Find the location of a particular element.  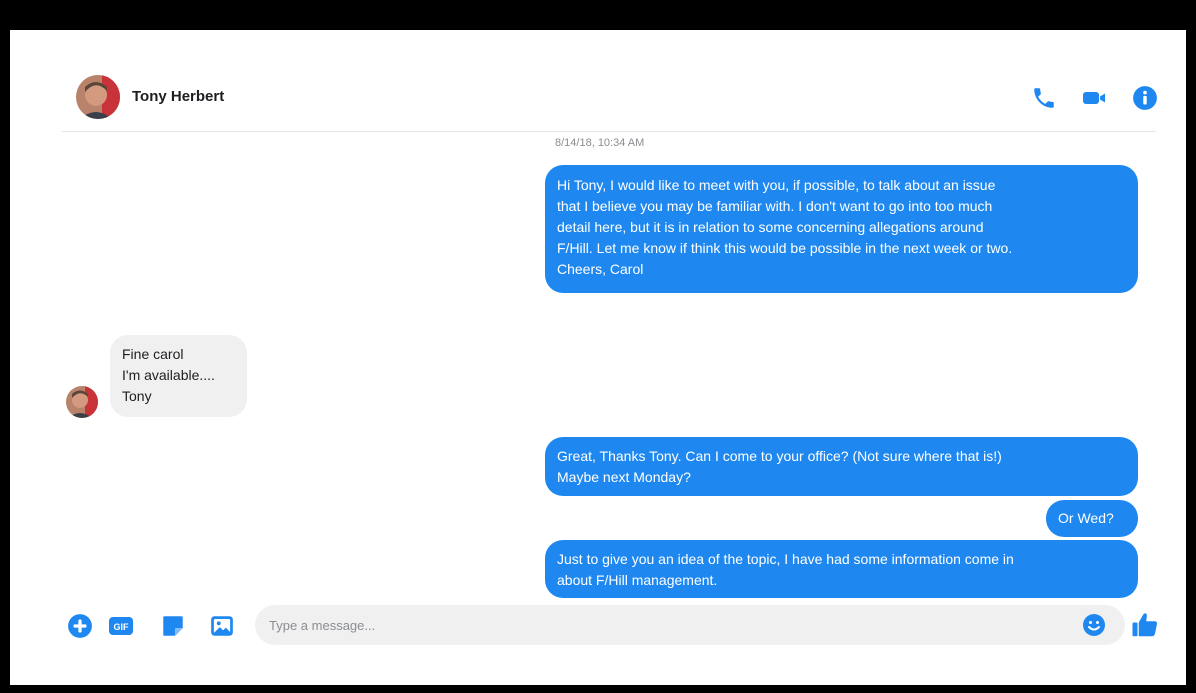

add-icon is located at coordinates (80, 626).